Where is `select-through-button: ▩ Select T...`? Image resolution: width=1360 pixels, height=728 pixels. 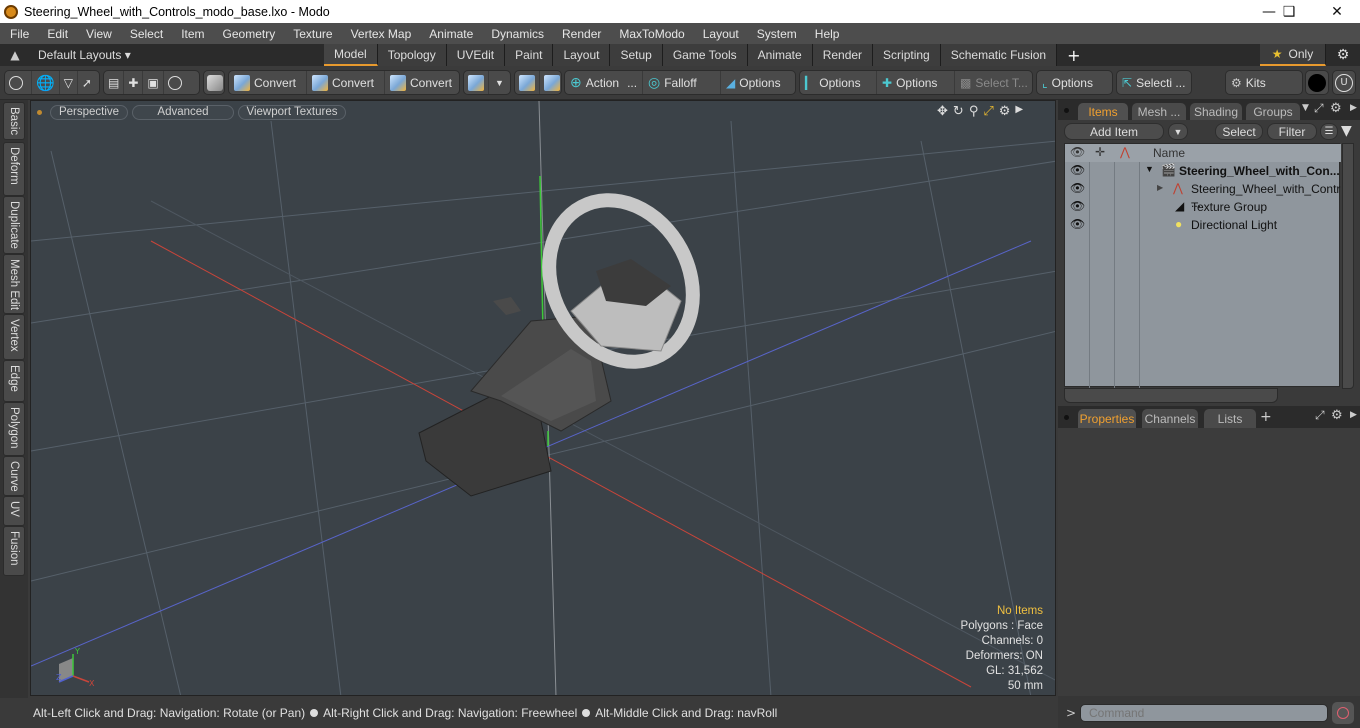
select-through-button: ▩ Select T... is located at coordinates (993, 82).